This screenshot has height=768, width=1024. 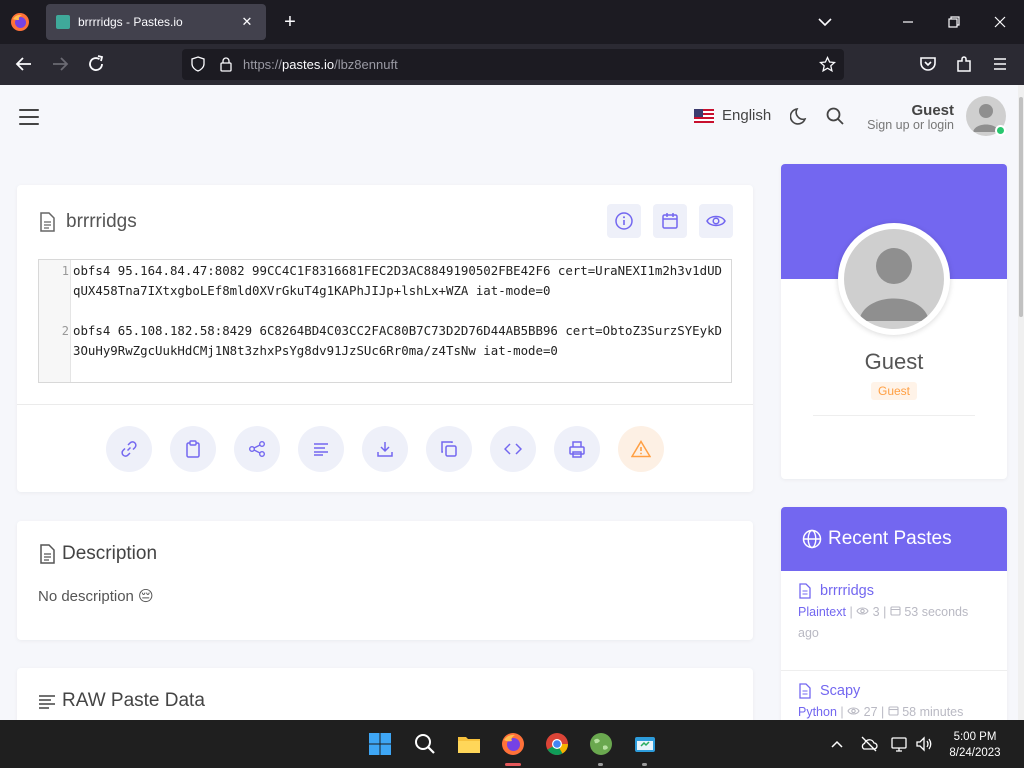 I want to click on list-item: Scapy Python | 27 | 58 minutes, so click(x=893, y=701).